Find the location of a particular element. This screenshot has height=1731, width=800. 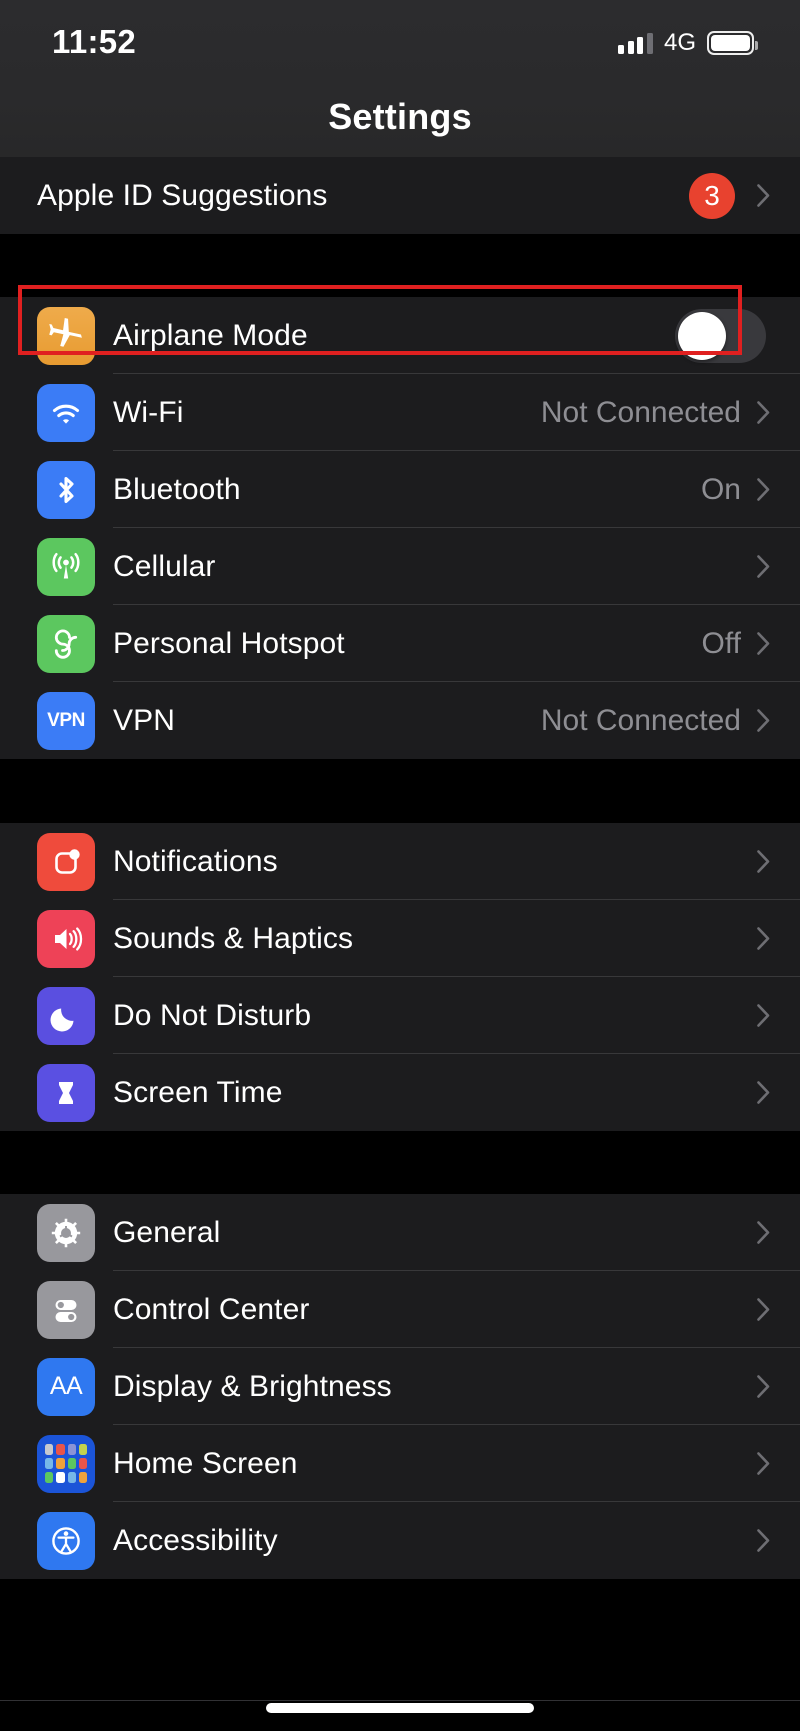

row-value: Off is located at coordinates (721, 643).